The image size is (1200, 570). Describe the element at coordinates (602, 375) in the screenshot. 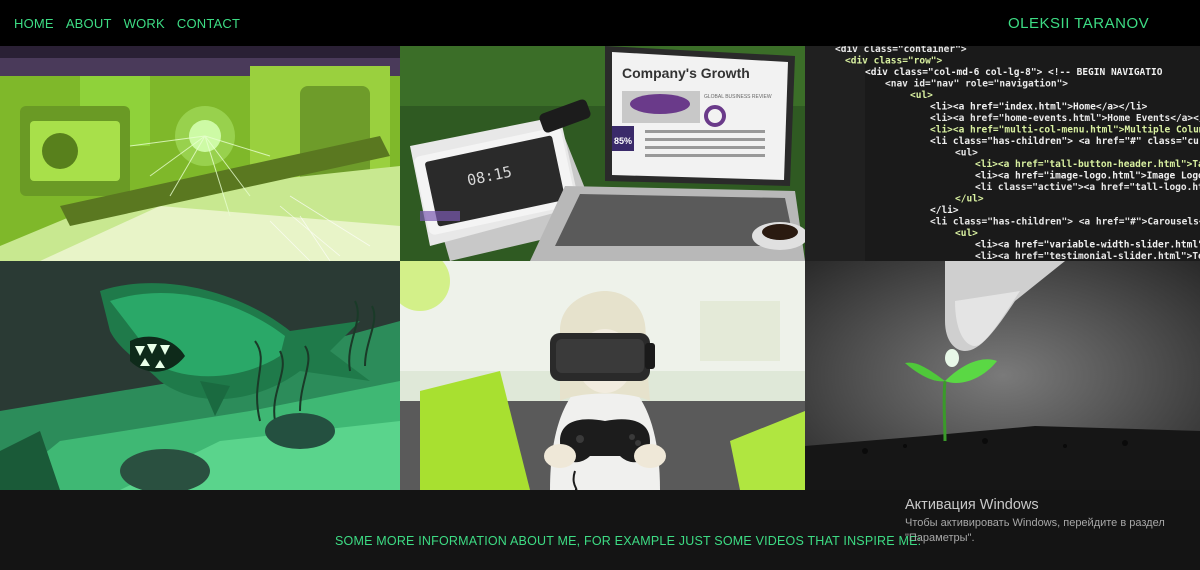

I see `gallery-image-vr-gamer` at that location.